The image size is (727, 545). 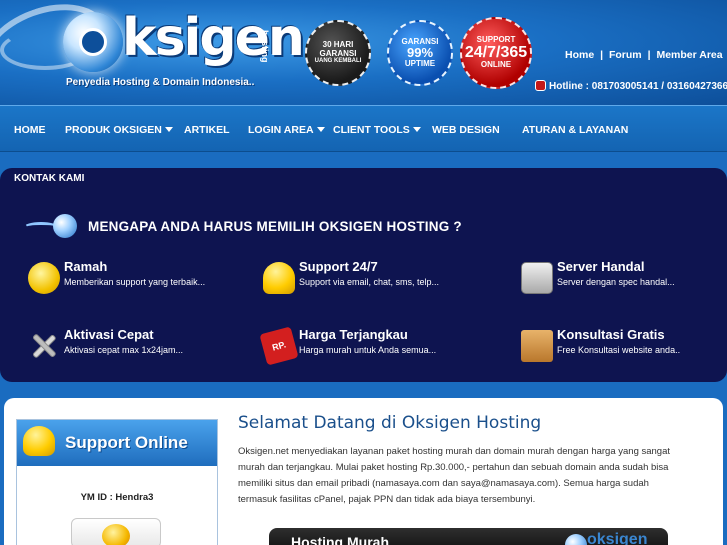 What do you see at coordinates (638, 86) in the screenshot?
I see `hotline-text: Hotline : 081703005141 / 03160427366` at bounding box center [638, 86].